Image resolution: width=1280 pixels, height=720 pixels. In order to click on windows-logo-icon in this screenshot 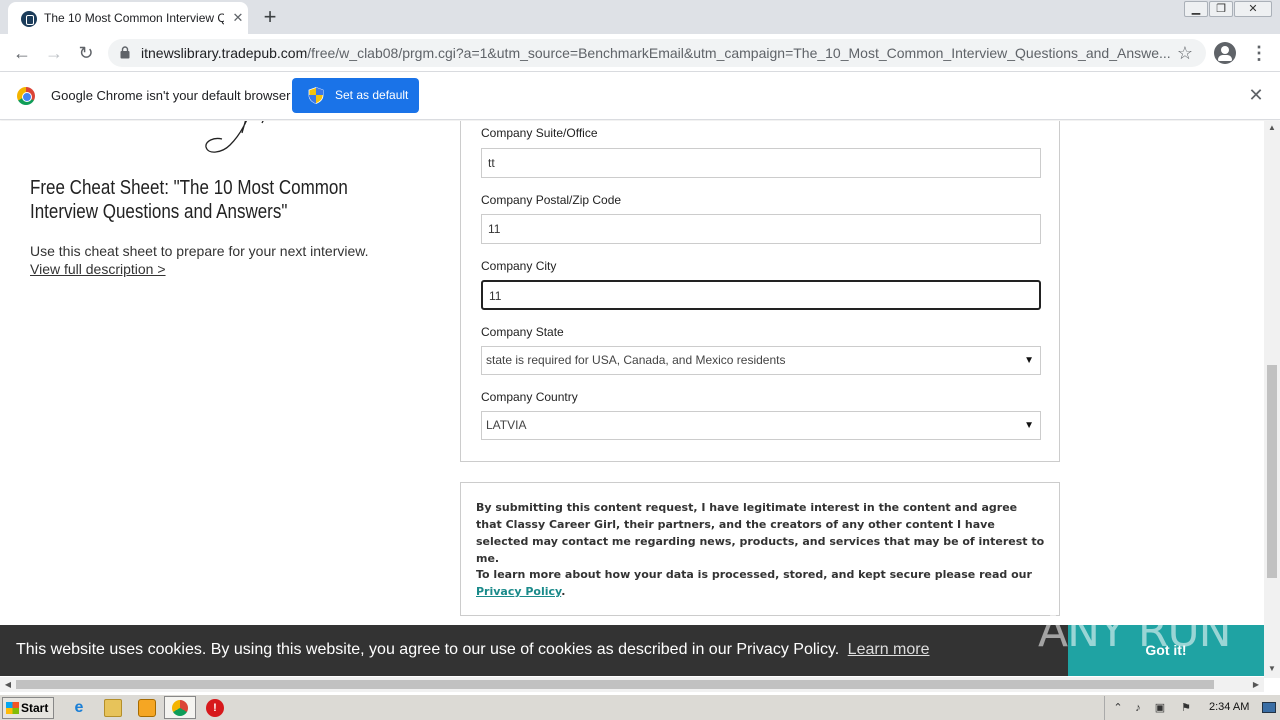, I will do `click(12, 708)`.